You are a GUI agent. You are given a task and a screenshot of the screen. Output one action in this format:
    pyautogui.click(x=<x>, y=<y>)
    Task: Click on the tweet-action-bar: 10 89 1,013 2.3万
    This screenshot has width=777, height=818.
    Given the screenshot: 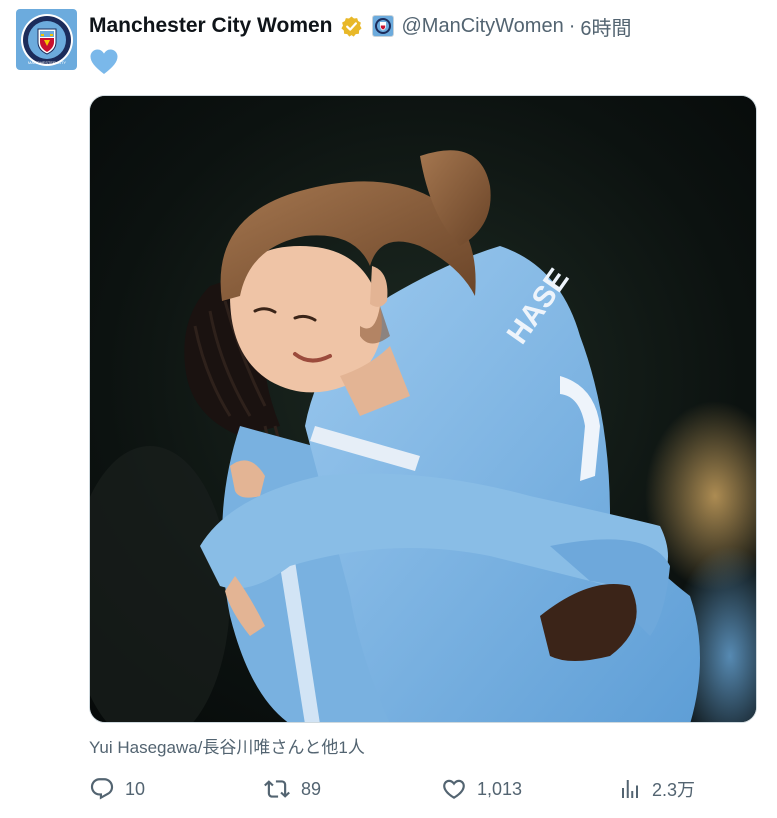 What is the action you would take?
    pyautogui.click(x=409, y=789)
    